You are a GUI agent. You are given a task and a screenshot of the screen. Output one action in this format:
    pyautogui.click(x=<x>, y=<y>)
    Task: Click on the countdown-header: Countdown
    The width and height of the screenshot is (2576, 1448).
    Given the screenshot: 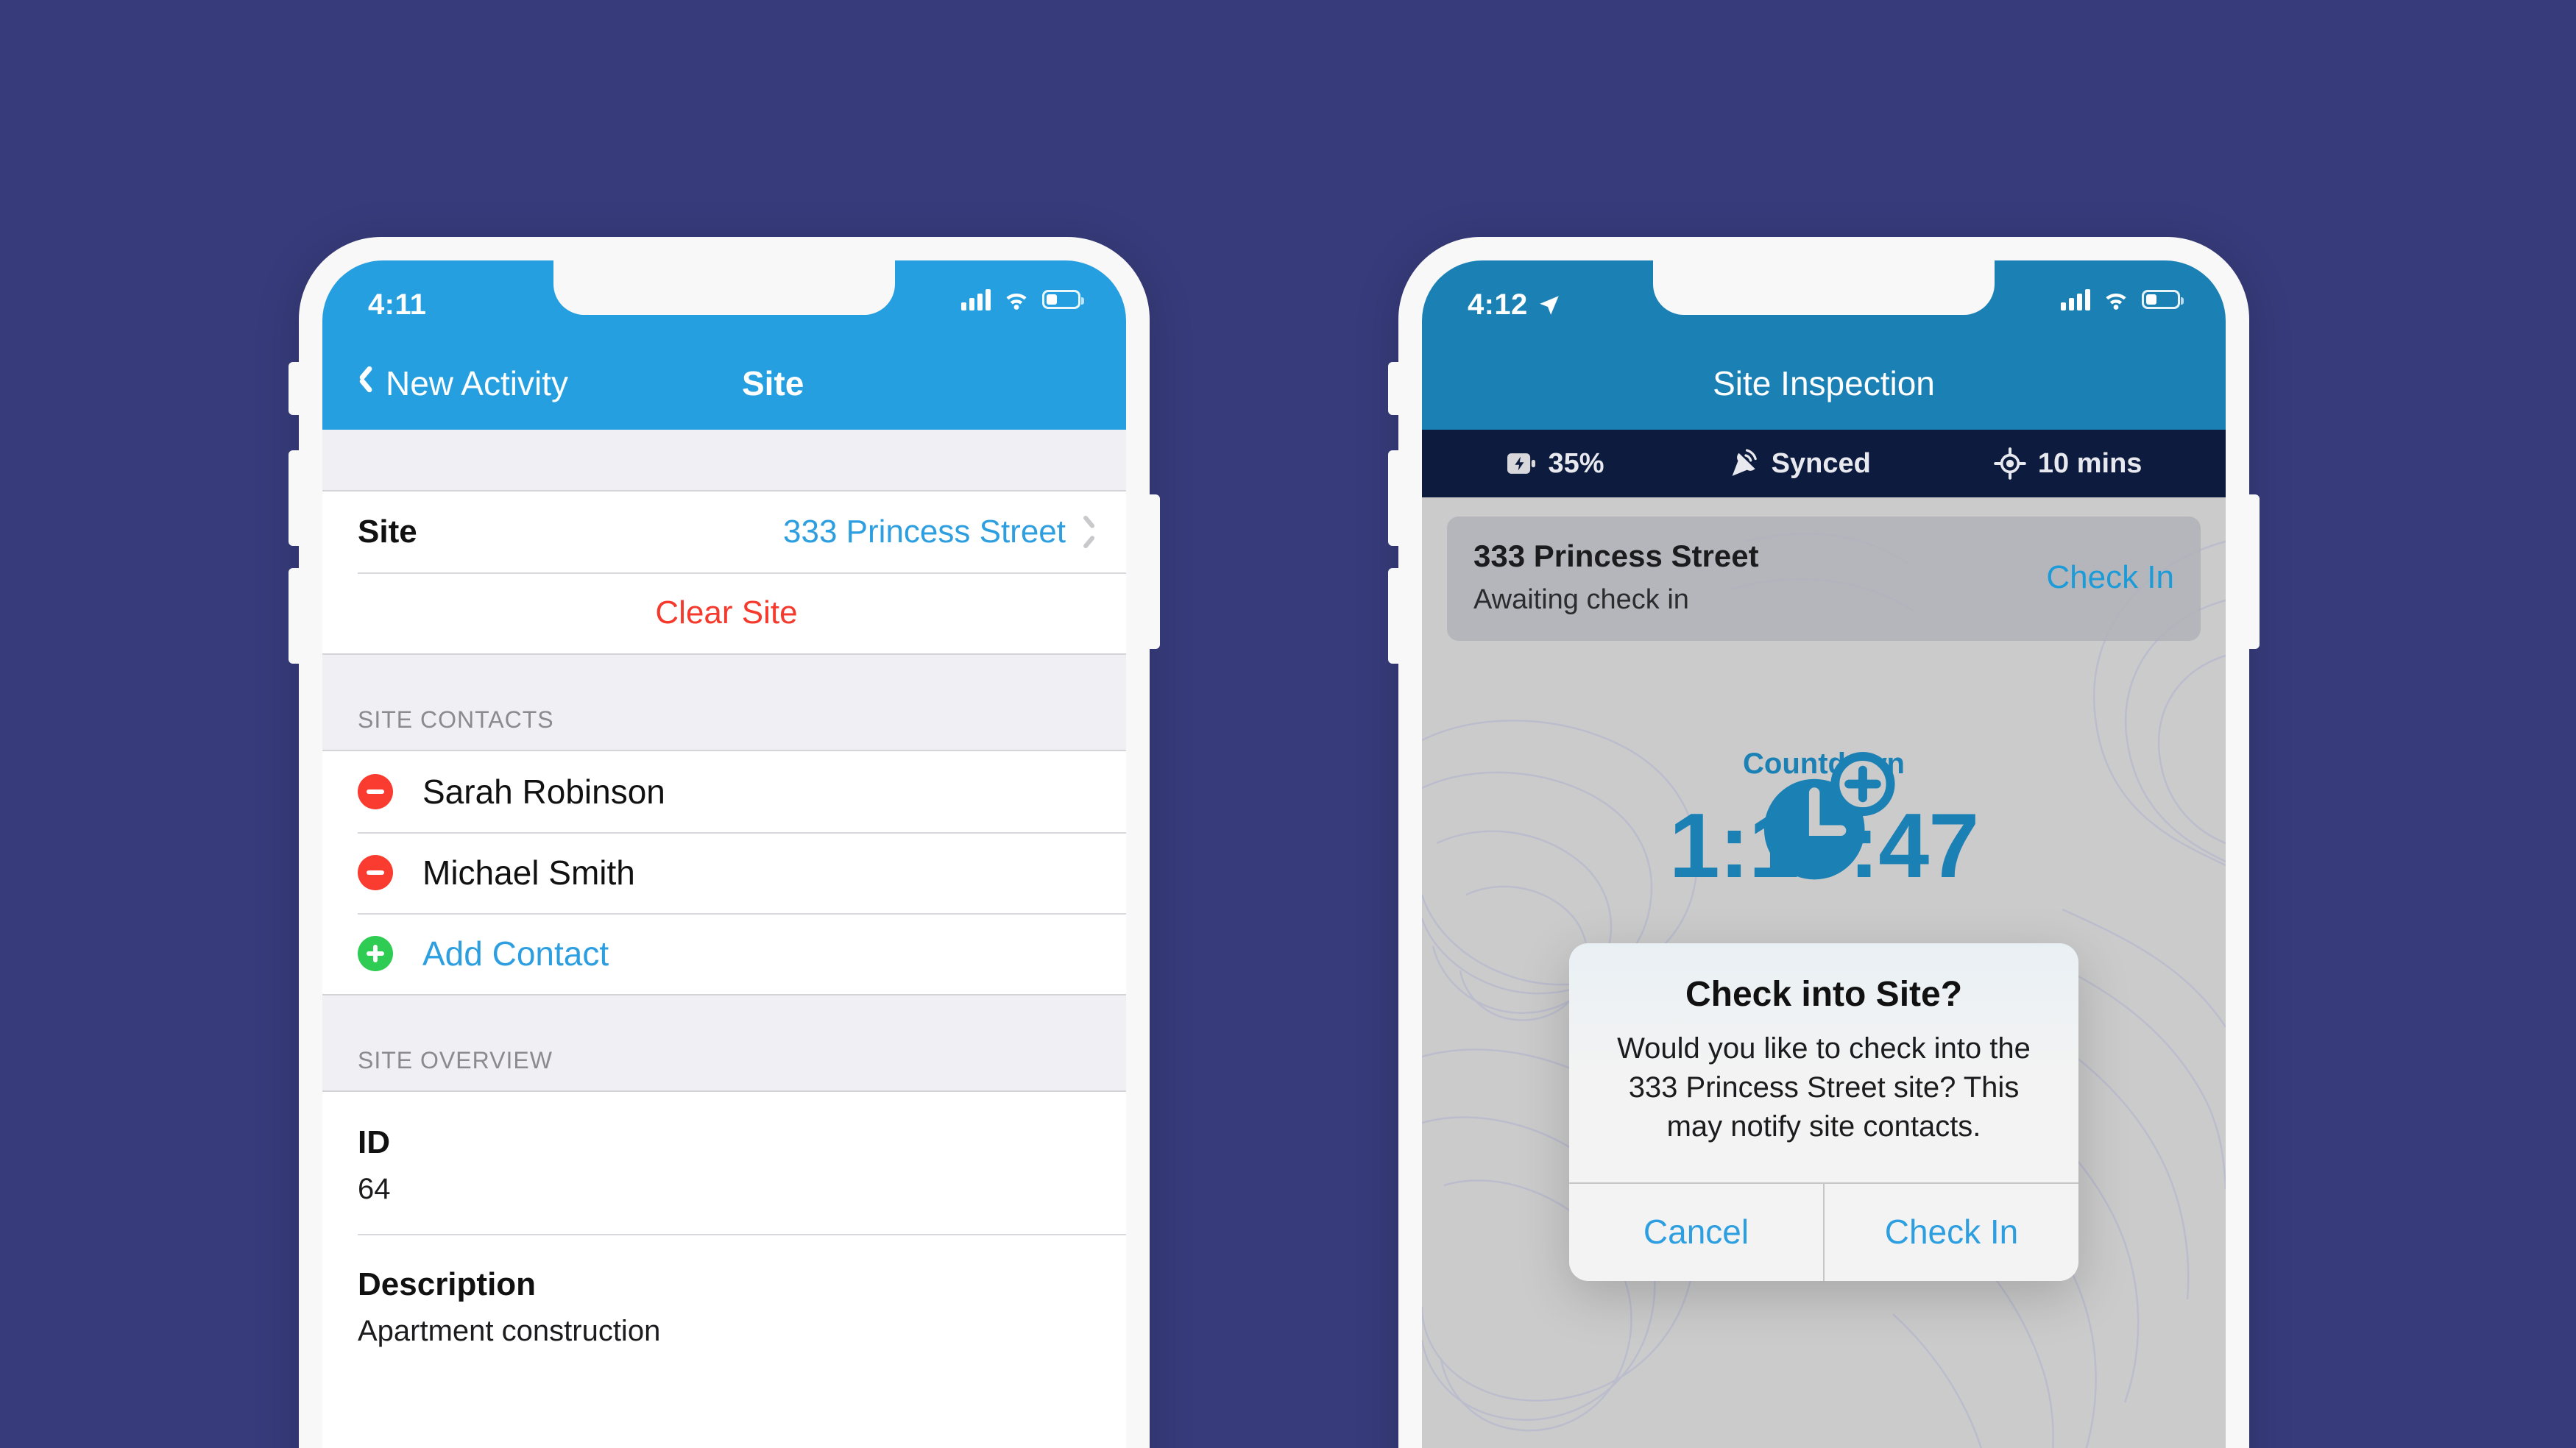 What is the action you would take?
    pyautogui.click(x=1824, y=814)
    